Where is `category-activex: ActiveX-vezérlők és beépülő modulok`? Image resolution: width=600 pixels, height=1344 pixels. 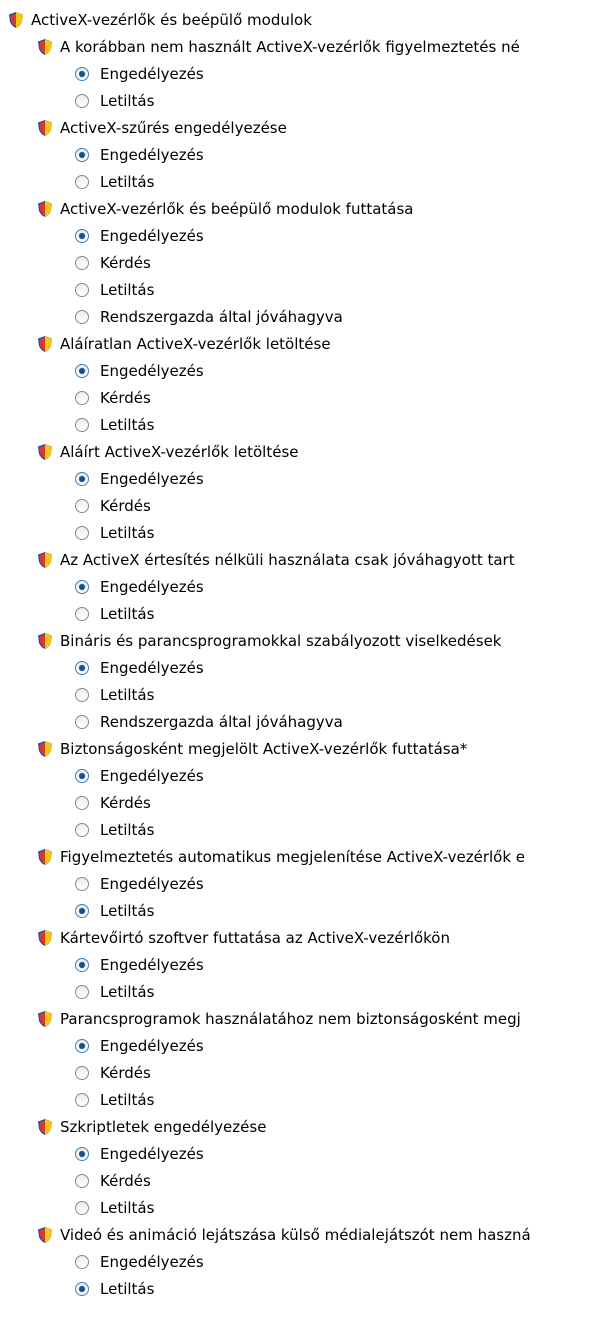
category-activex: ActiveX-vezérlők és beépülő modulok is located at coordinates (300, 19).